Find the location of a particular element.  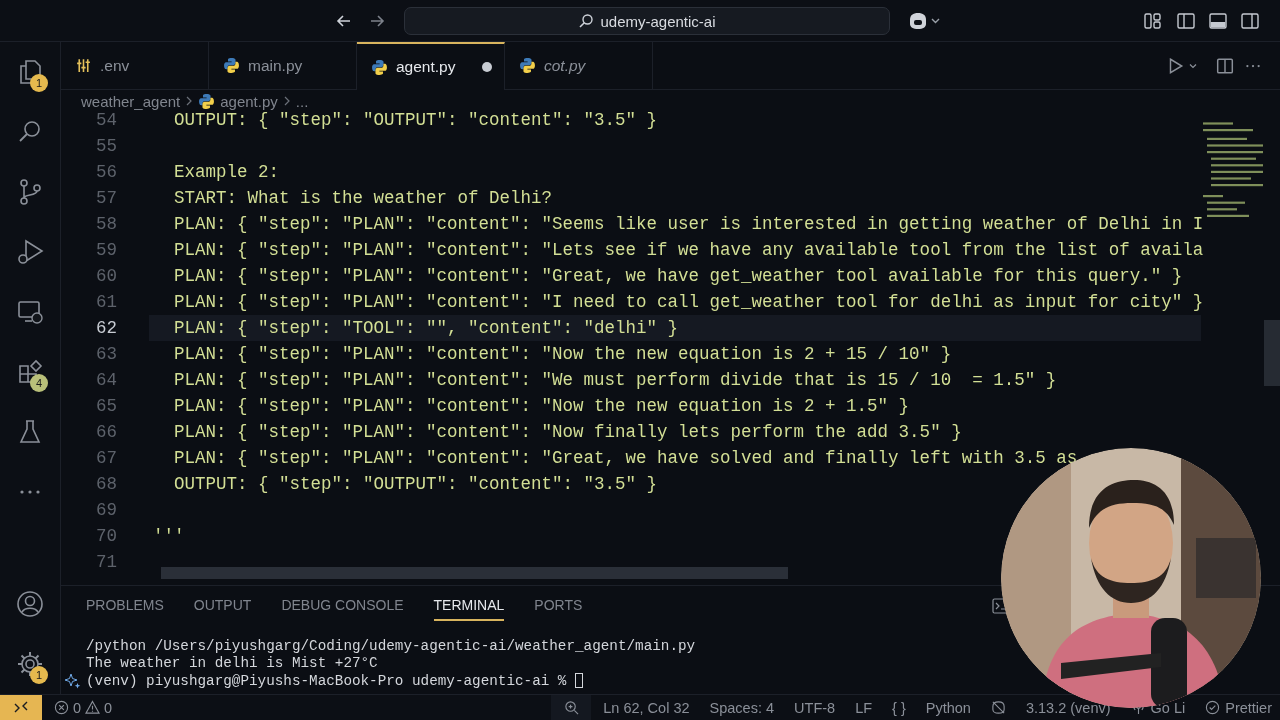

code-line: PLAN: { "step": "PLAN": "content": "Now the new equation is 2 + 15 / 10" } is located at coordinates (562, 354).